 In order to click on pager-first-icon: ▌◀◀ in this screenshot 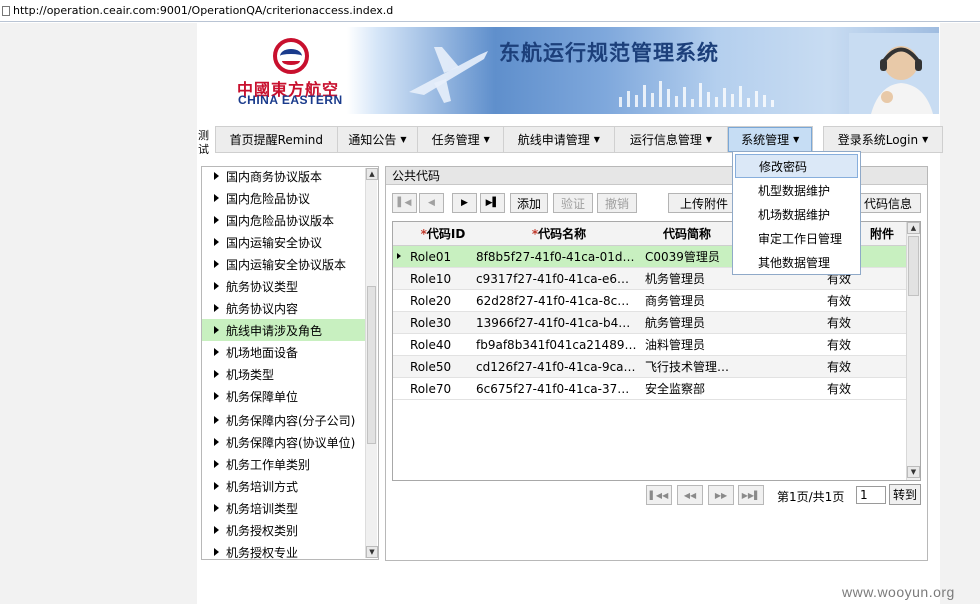, I will do `click(659, 495)`.